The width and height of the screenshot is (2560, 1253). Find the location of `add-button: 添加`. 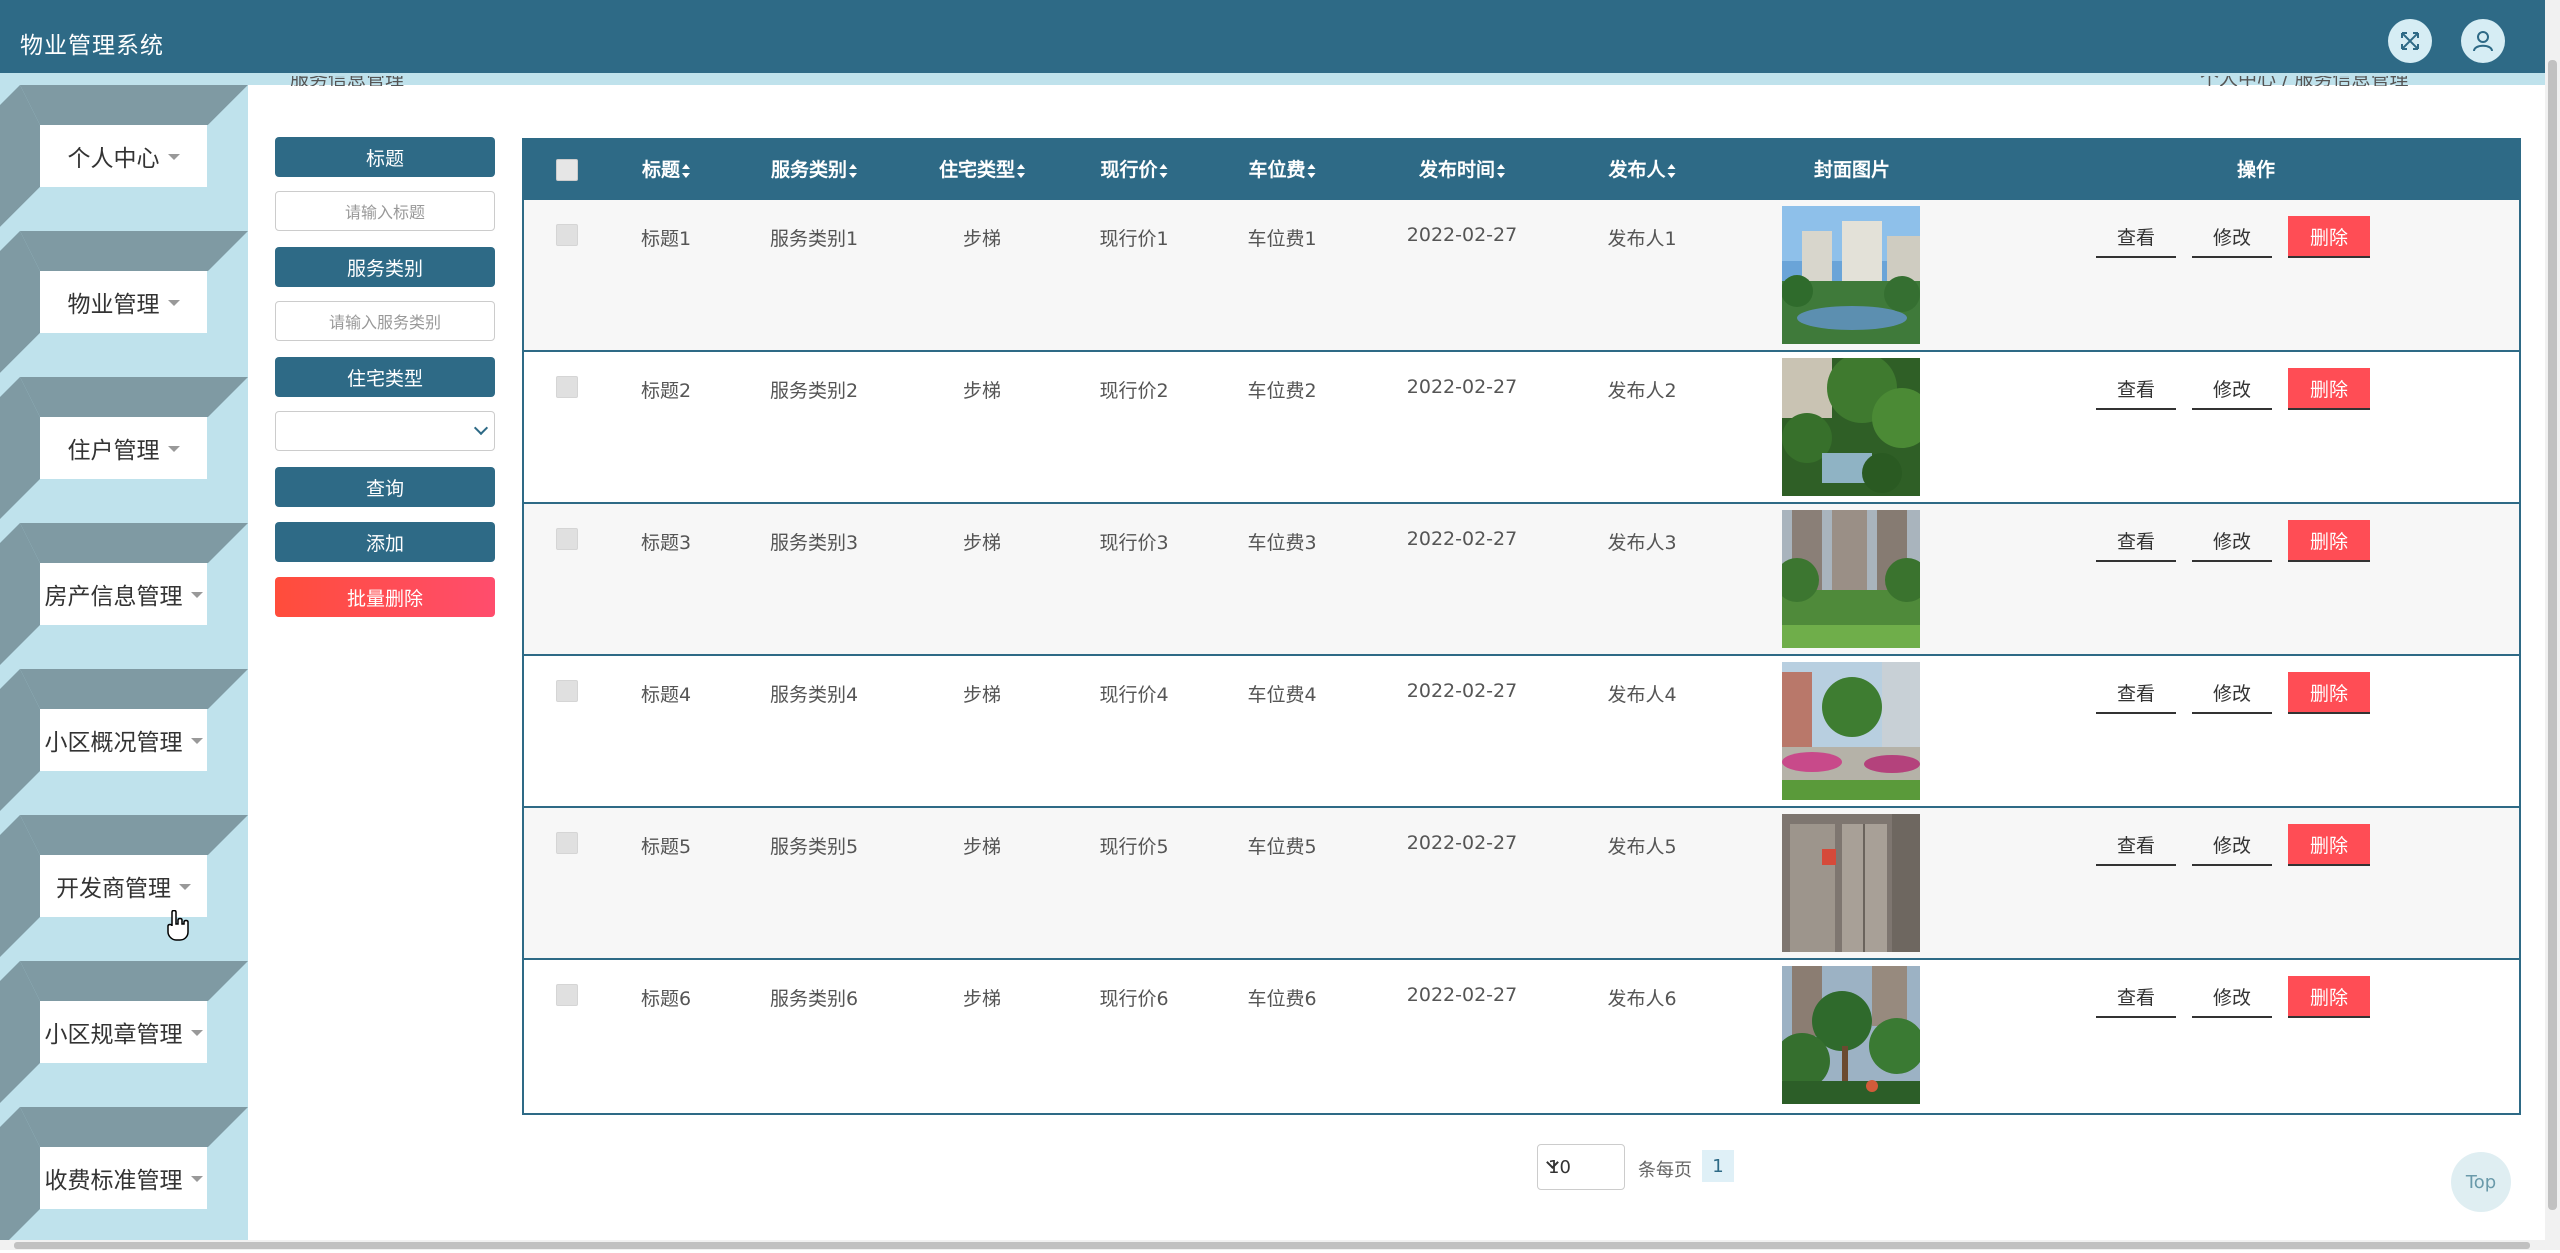

add-button: 添加 is located at coordinates (385, 542).